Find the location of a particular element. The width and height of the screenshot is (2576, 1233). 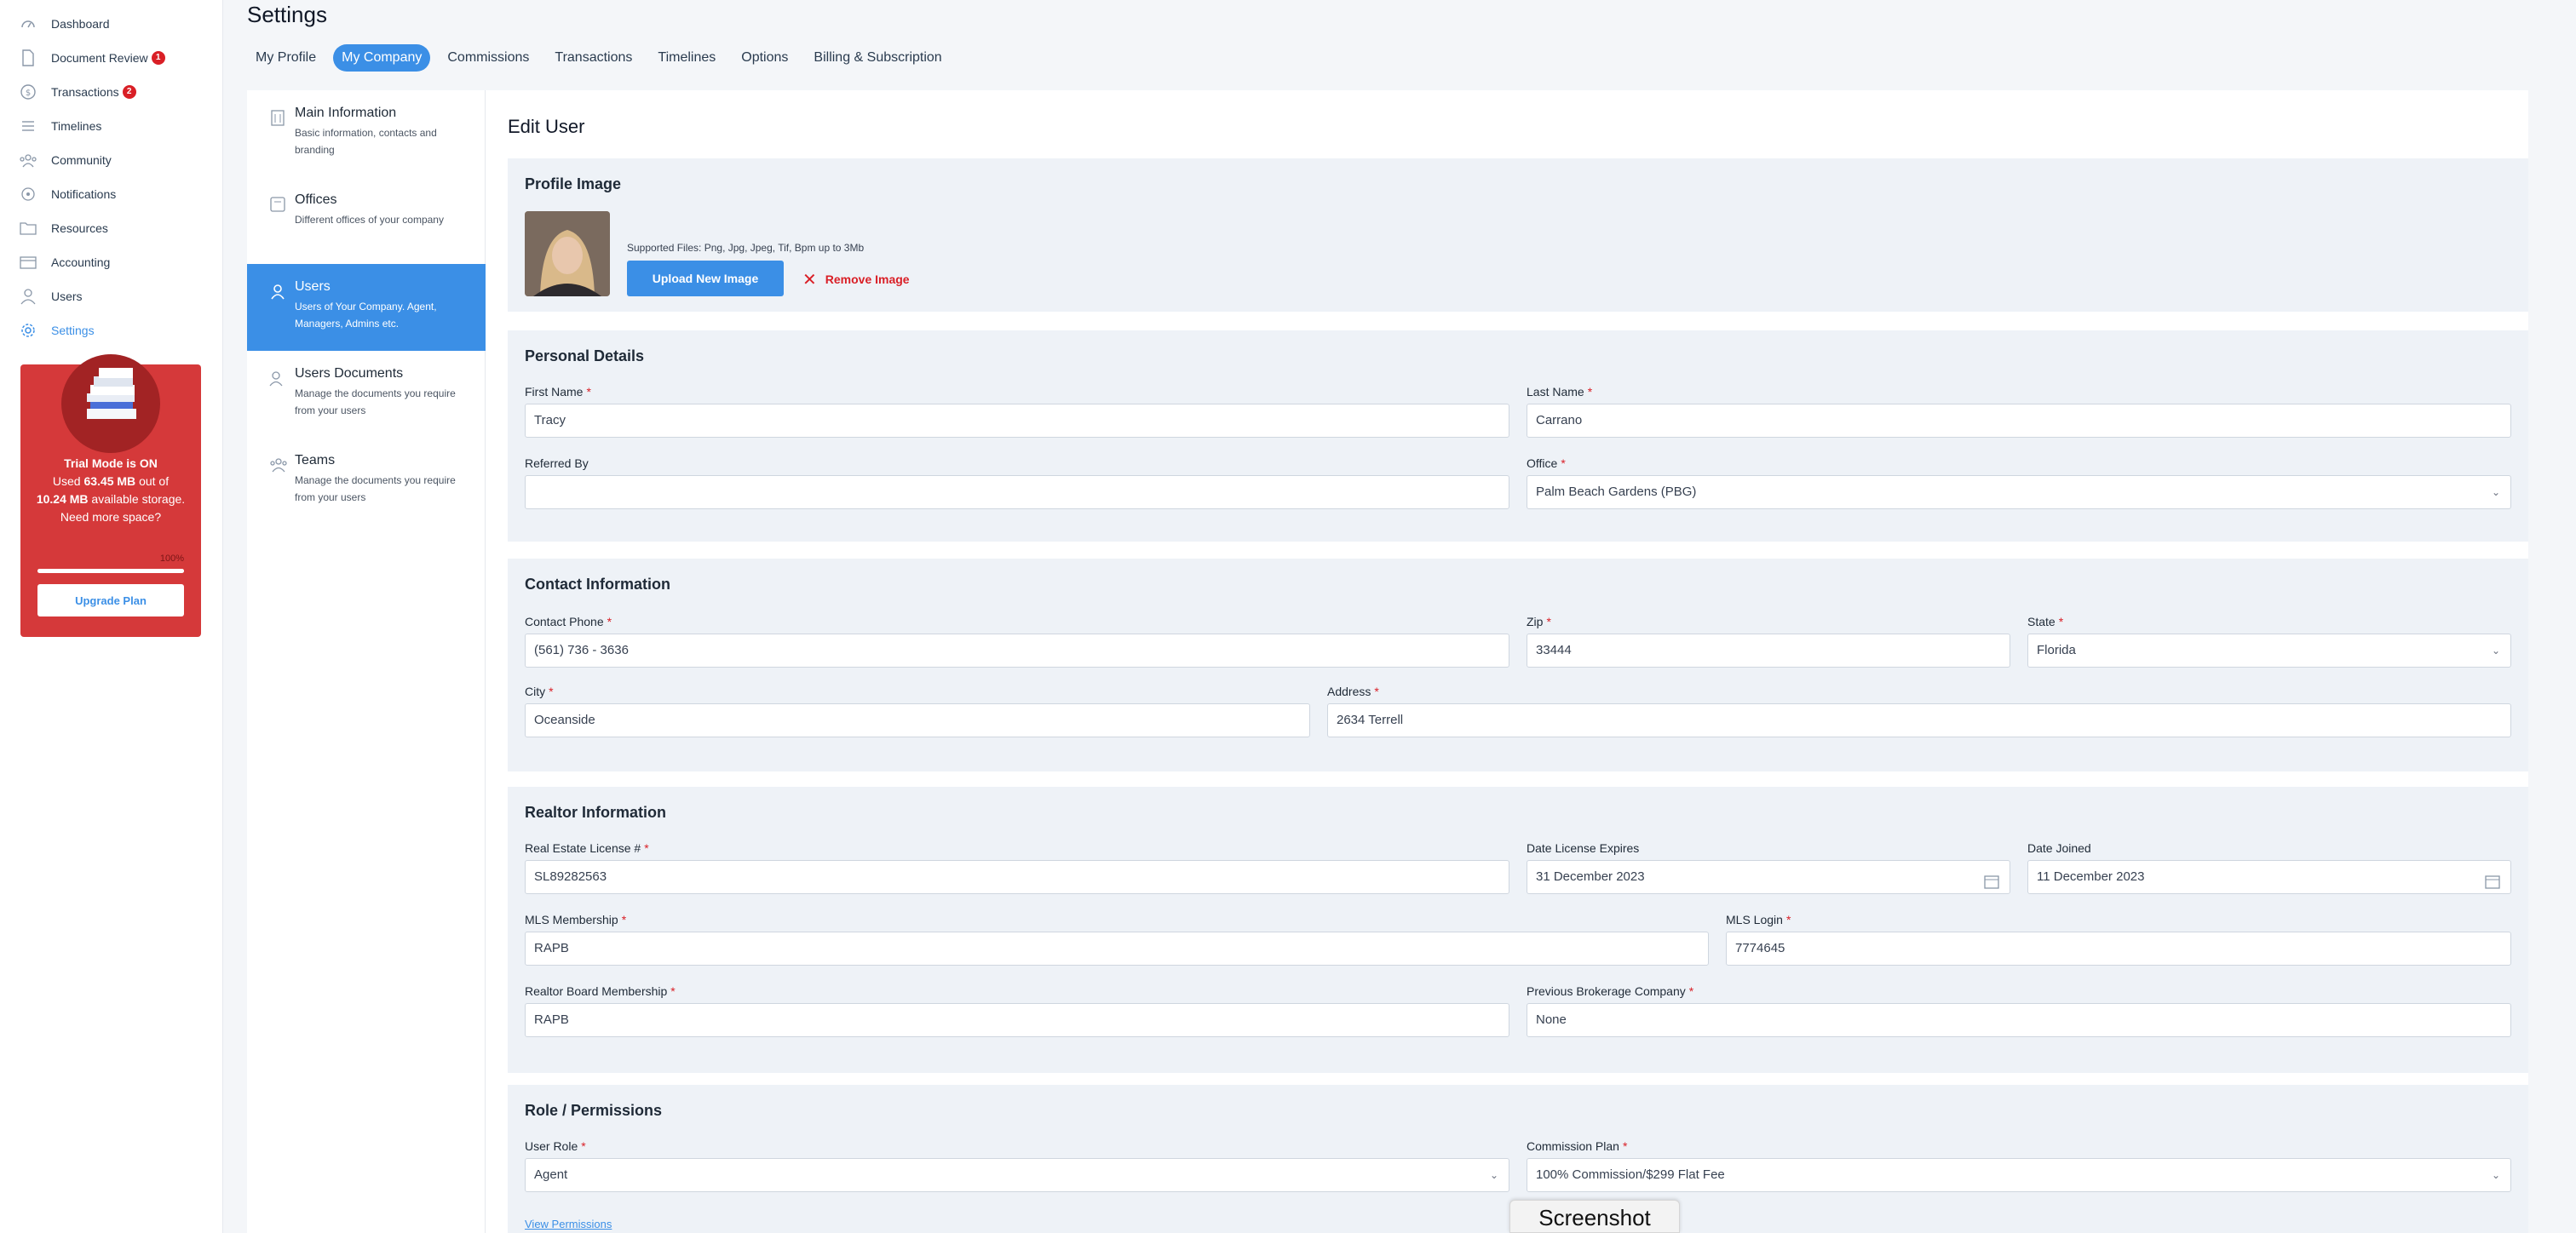

label-text: Last Name is located at coordinates (1556, 392).